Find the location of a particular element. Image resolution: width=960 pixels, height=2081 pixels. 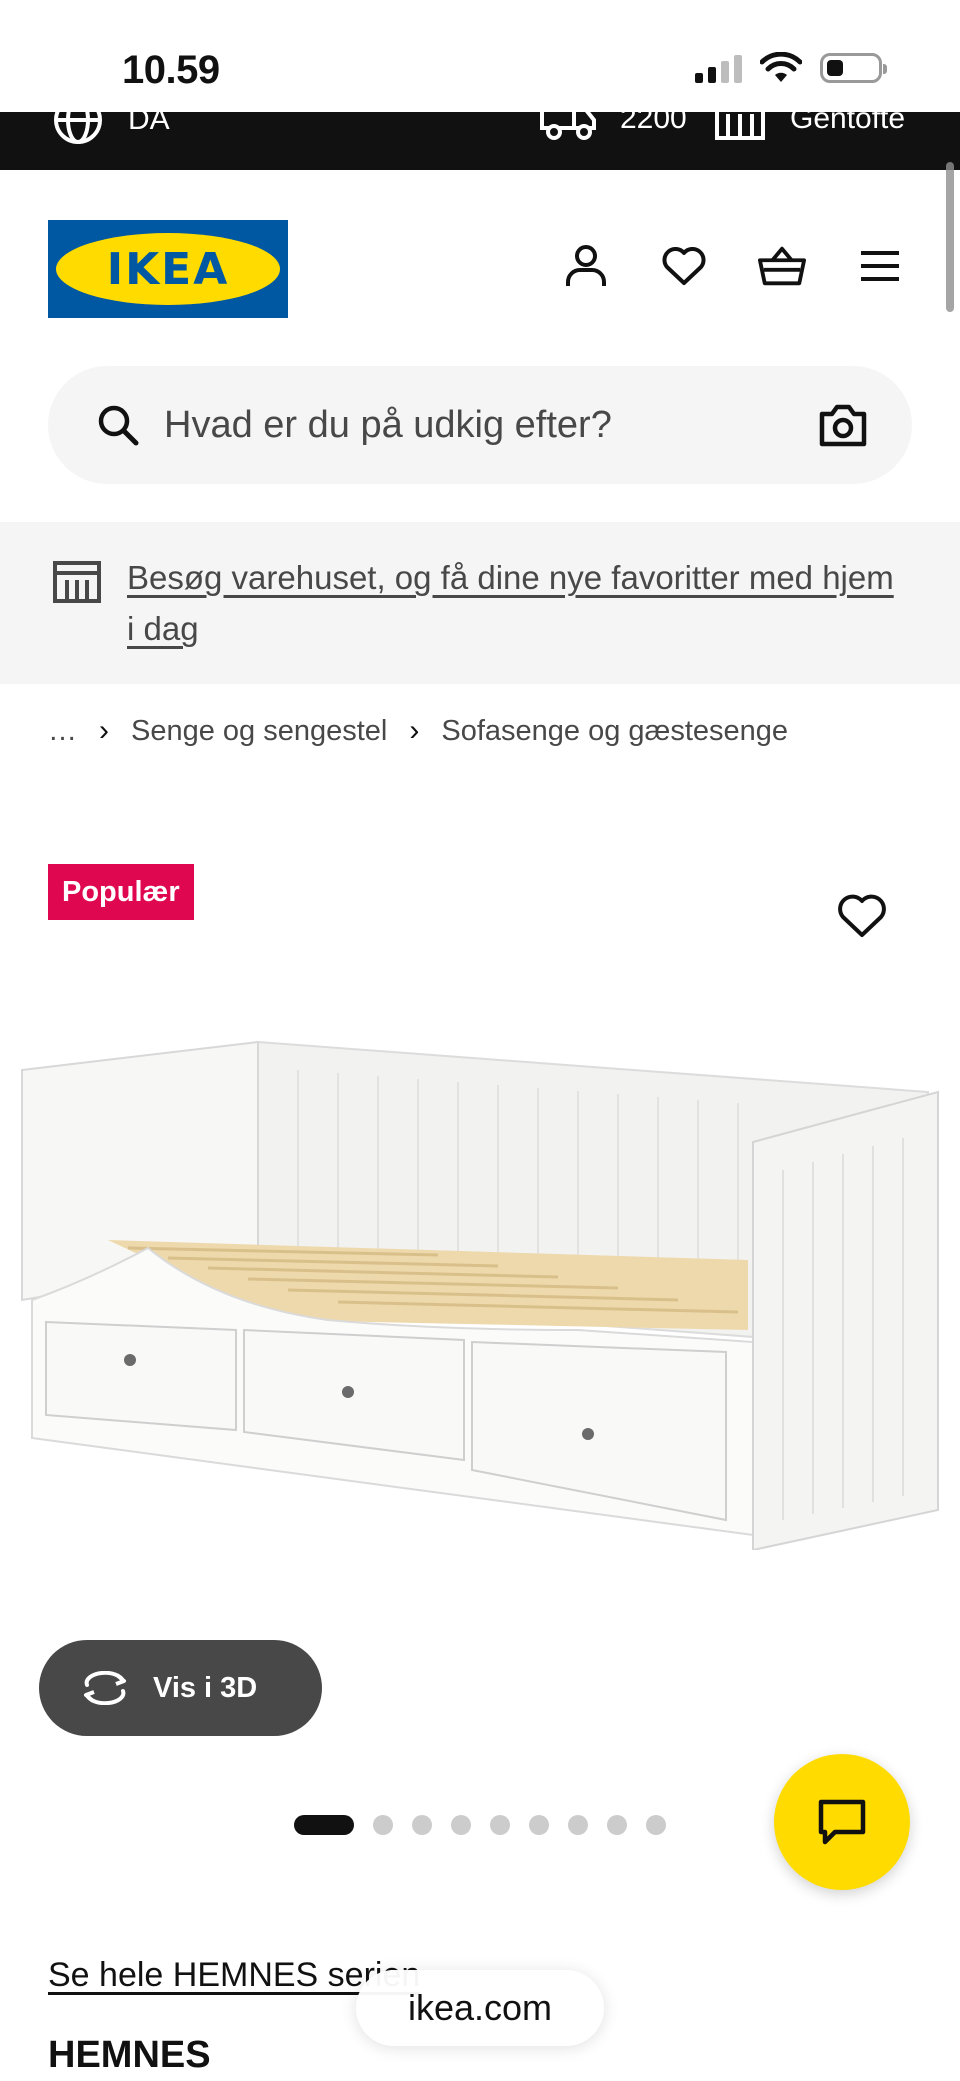

search-bar is located at coordinates (480, 425).